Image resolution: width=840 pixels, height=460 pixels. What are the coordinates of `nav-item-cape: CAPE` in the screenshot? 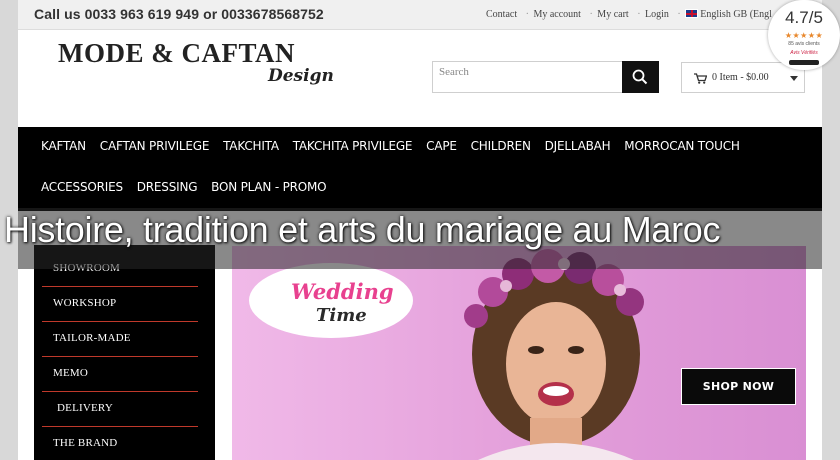 It's located at (441, 146).